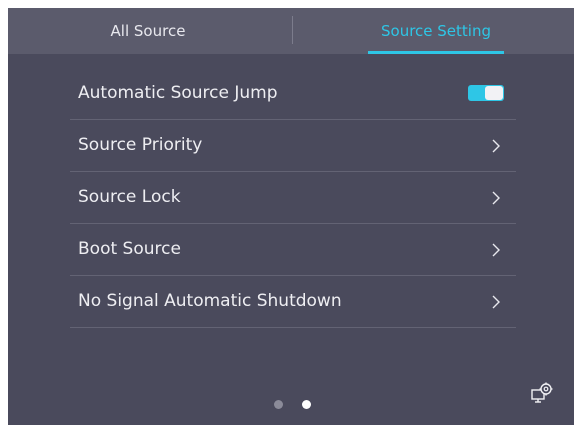 This screenshot has width=574, height=425. I want to click on menu-item-source-priority: Source Priority, so click(293, 146).